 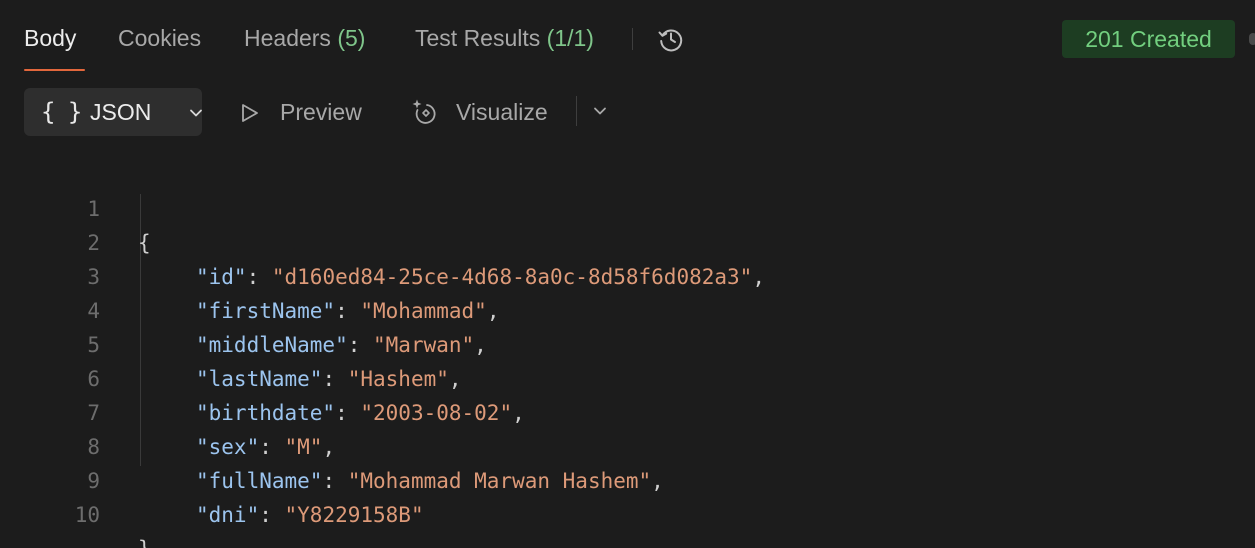 I want to click on tab-cookies-label: Cookies, so click(x=160, y=38).